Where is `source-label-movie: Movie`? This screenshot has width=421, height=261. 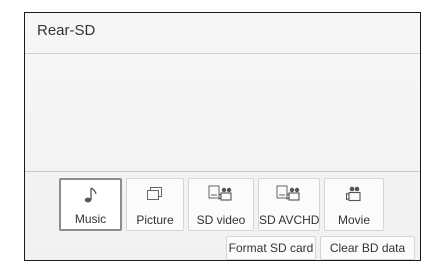 source-label-movie: Movie is located at coordinates (353, 220).